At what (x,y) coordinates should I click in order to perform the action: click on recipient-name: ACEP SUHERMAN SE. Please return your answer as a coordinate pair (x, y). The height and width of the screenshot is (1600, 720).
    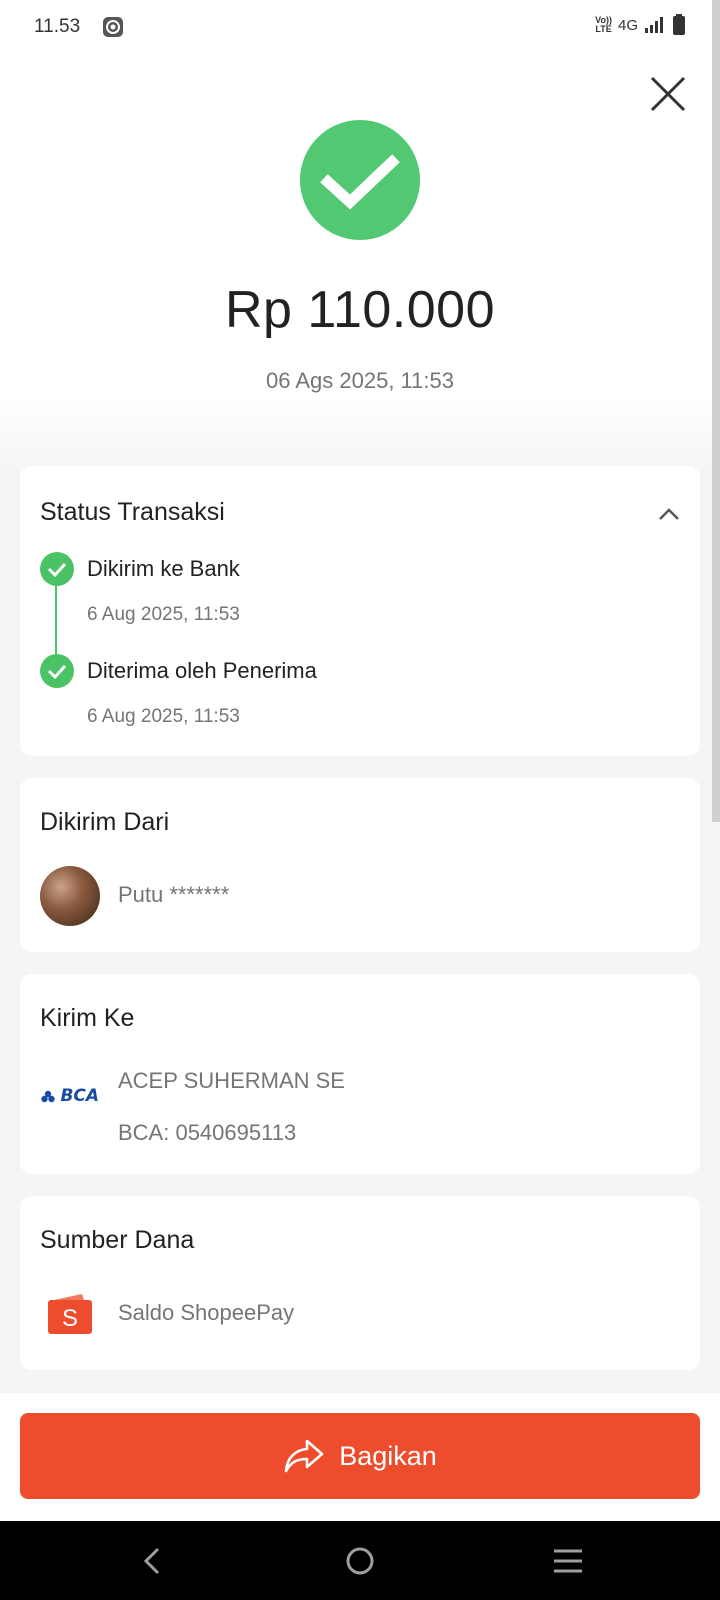
    Looking at the image, I should click on (231, 1080).